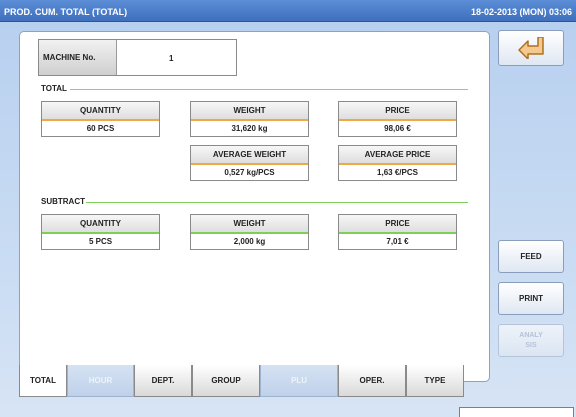 The width and height of the screenshot is (576, 417). I want to click on date-time: 18-02-2013 (MON) 03:06, so click(521, 12).